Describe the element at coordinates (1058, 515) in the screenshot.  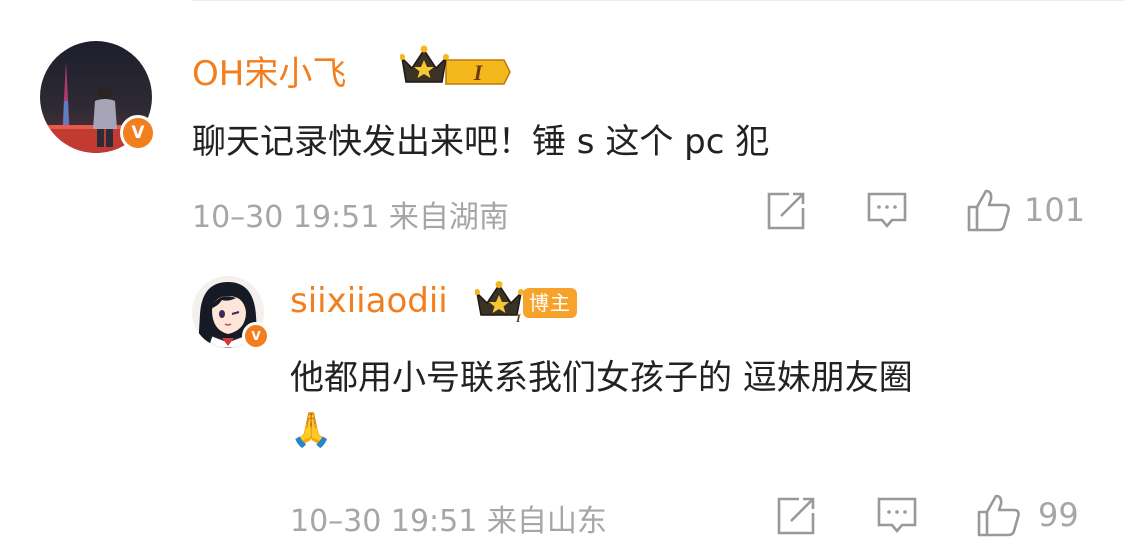
I see `like-count: 99` at that location.